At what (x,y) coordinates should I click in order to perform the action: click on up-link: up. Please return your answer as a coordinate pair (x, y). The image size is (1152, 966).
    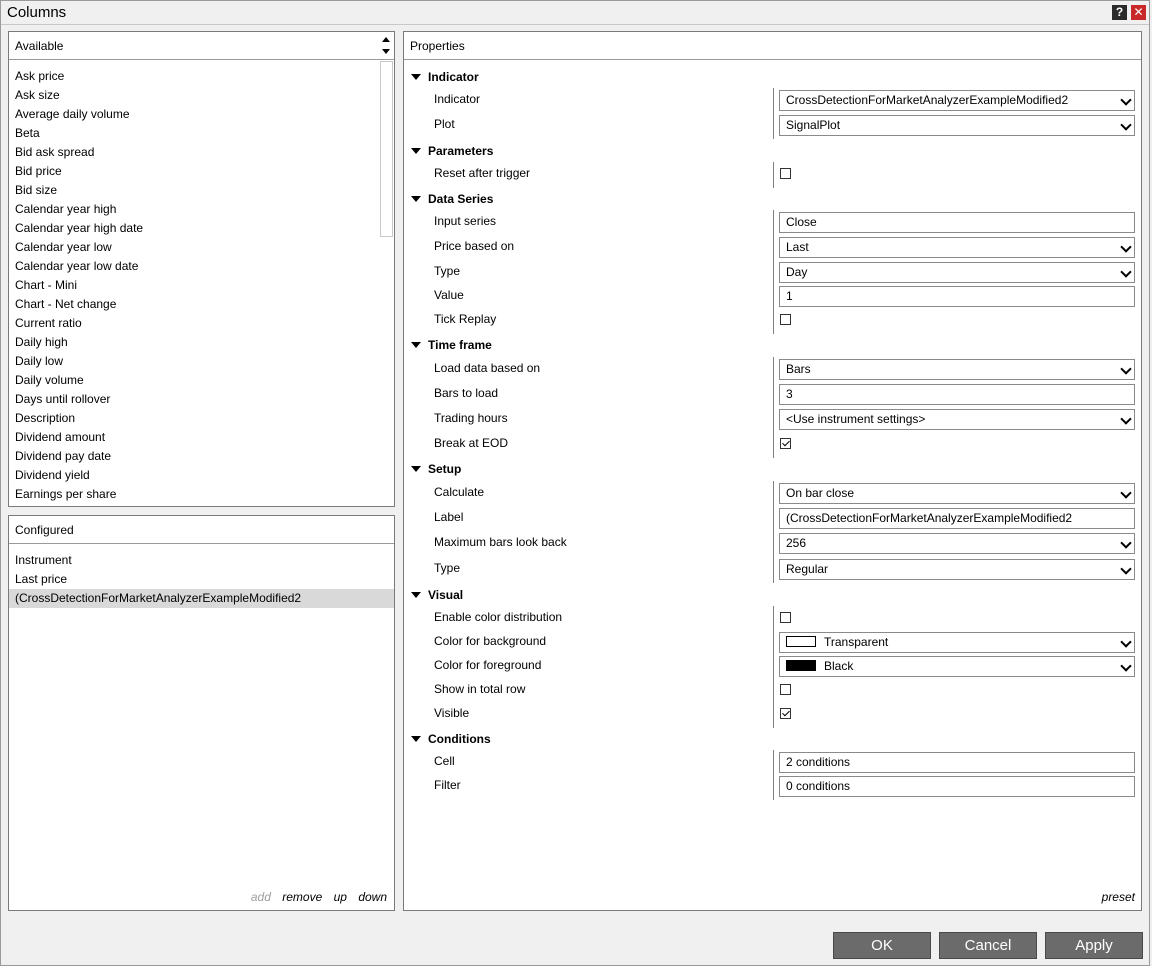
    Looking at the image, I should click on (340, 897).